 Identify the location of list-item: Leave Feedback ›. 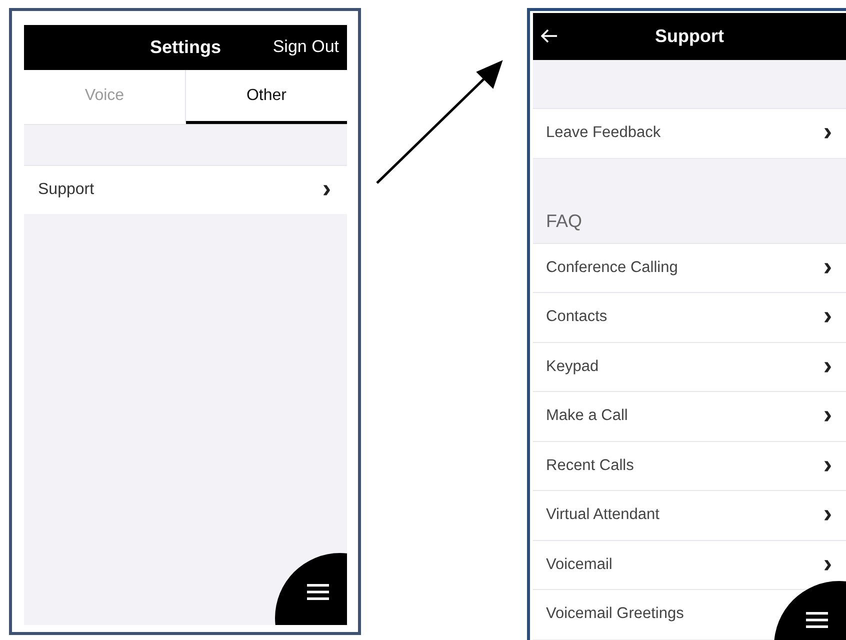
(689, 133).